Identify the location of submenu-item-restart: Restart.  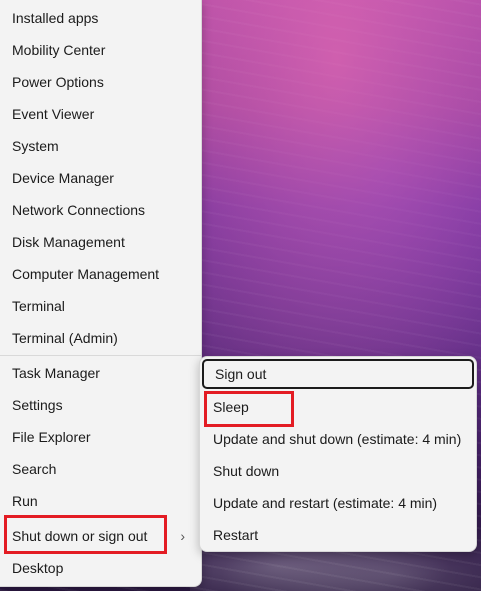
(338, 535).